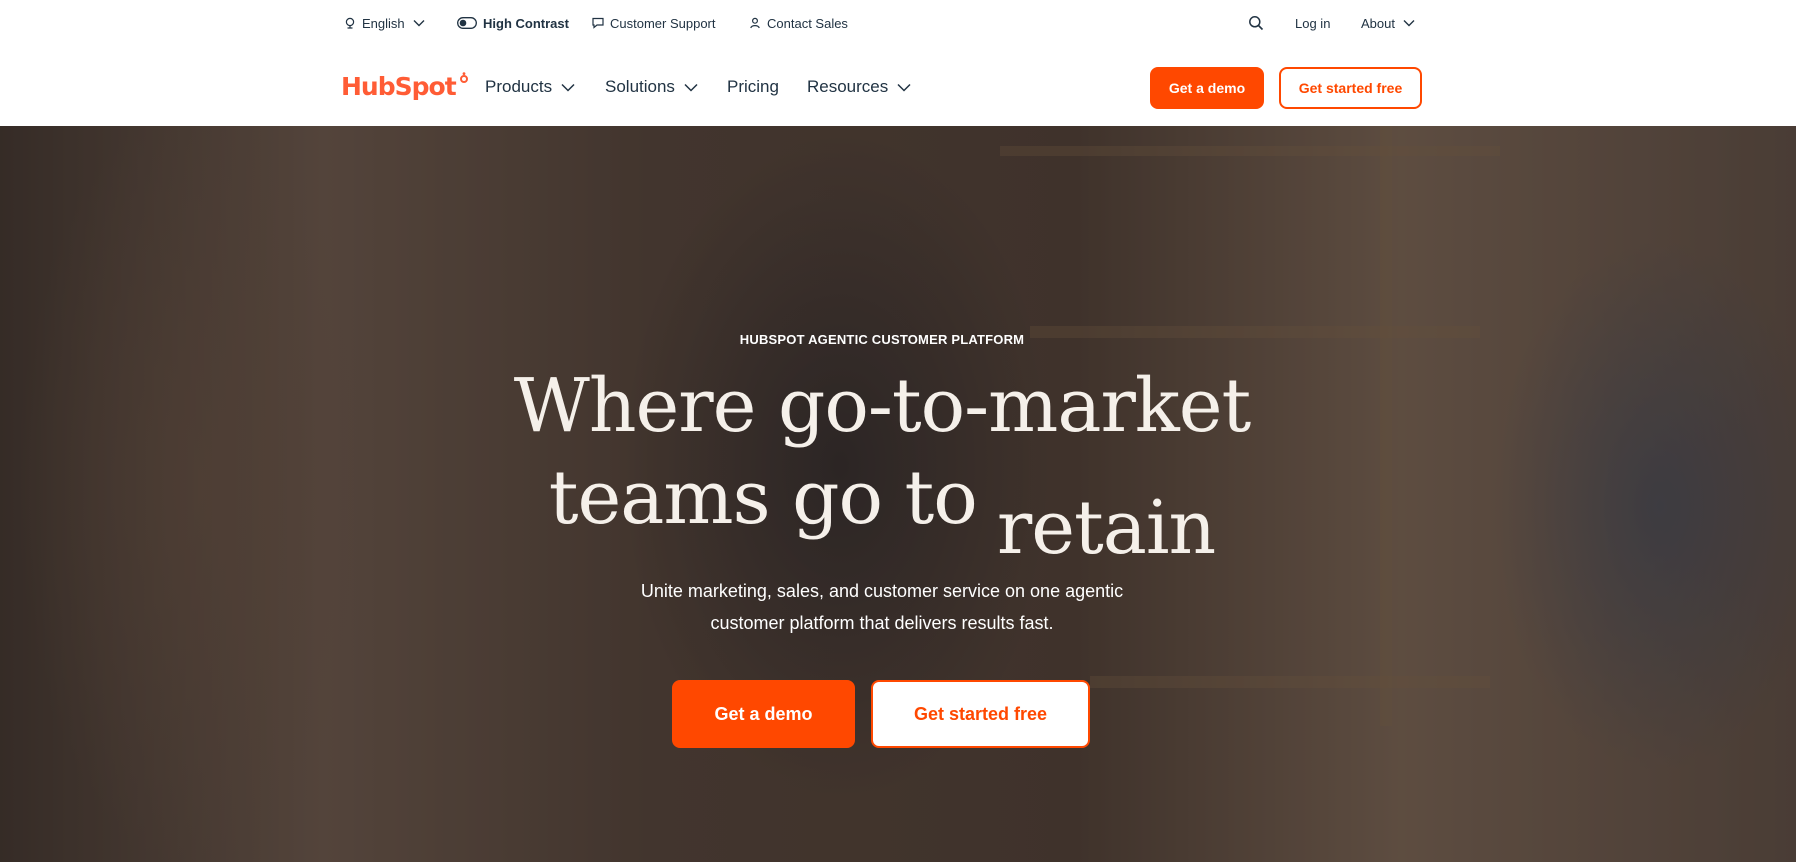  What do you see at coordinates (526, 23) in the screenshot?
I see `high-contrast-label: High Contrast` at bounding box center [526, 23].